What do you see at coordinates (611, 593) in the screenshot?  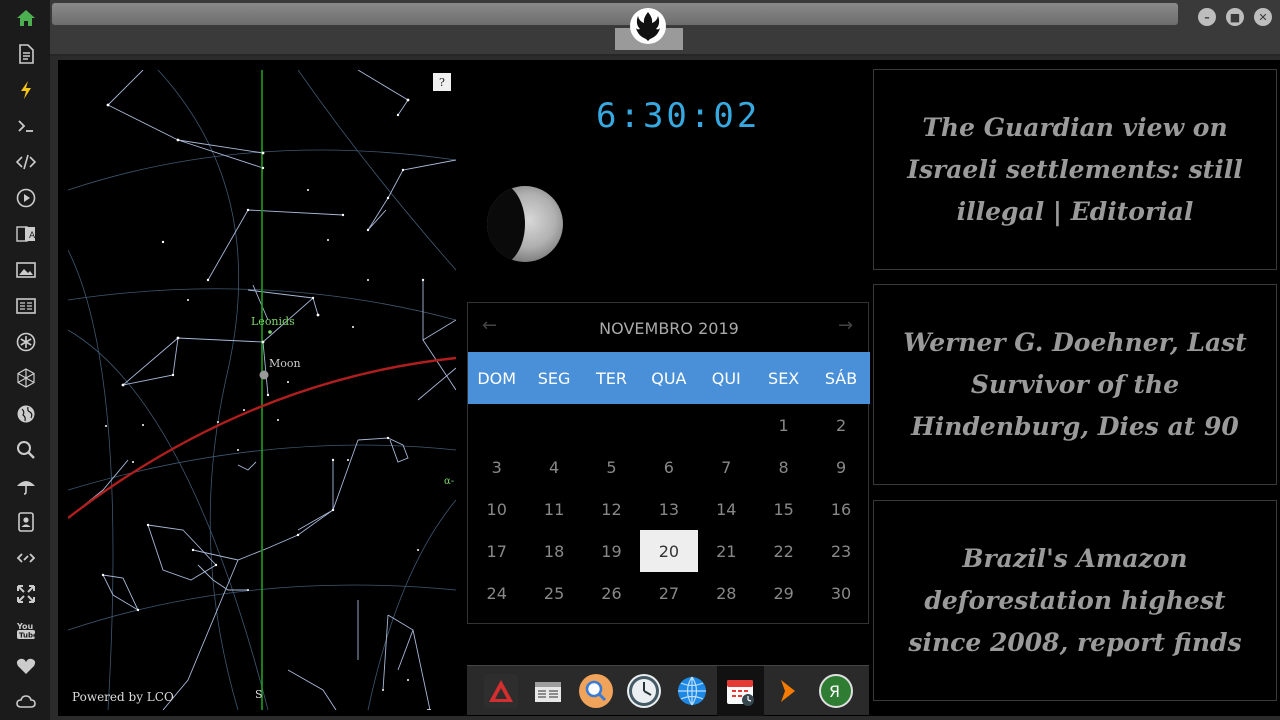 I see `calendar-day: 26` at bounding box center [611, 593].